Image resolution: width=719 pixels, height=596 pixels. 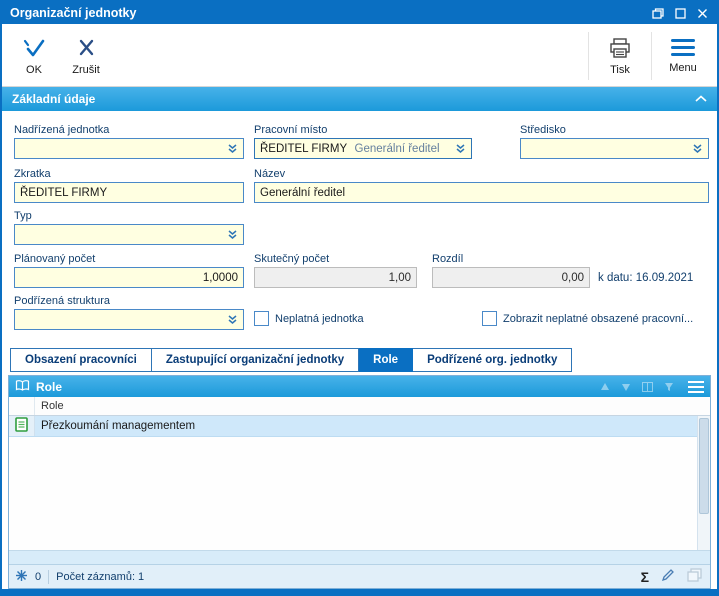 I want to click on parent-unit-combo, so click(x=129, y=148).